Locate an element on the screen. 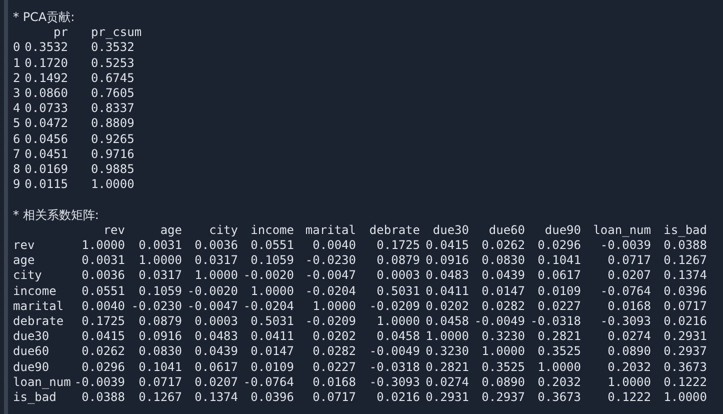 This screenshot has width=723, height=414. column-header: is_bad is located at coordinates (685, 230).